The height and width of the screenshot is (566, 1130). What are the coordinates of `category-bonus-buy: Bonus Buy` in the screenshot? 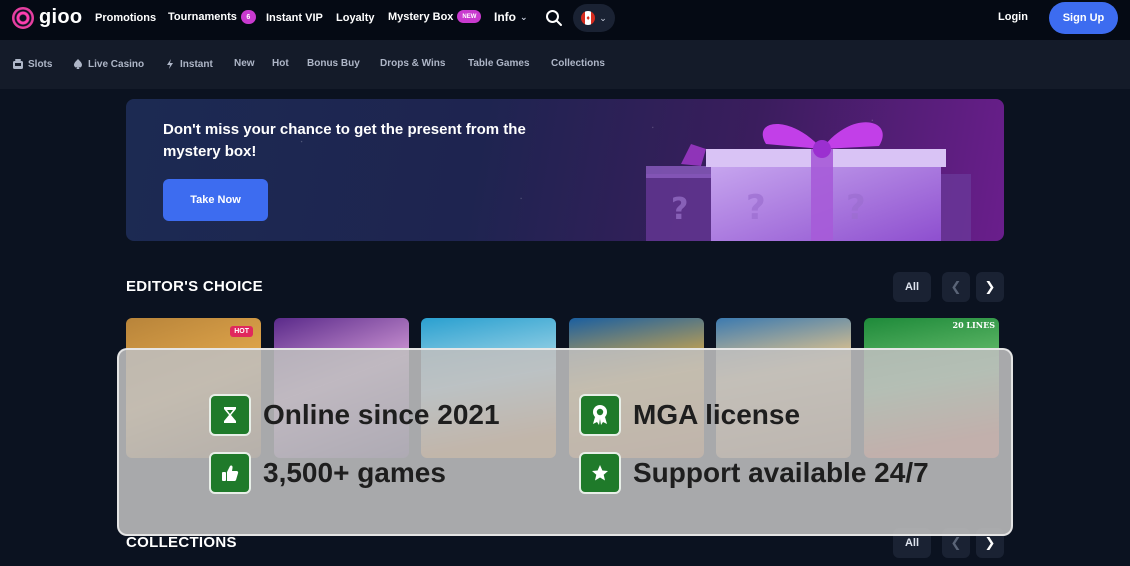 It's located at (333, 63).